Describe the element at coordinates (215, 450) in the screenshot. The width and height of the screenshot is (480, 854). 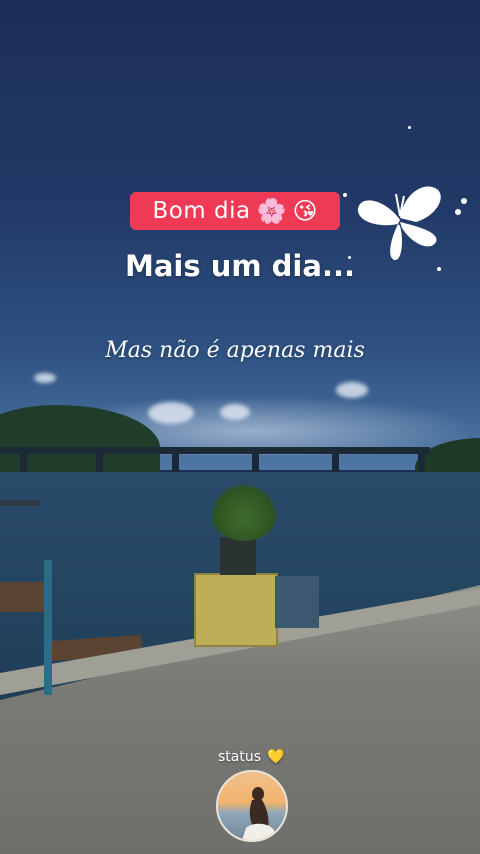
I see `bridge` at that location.